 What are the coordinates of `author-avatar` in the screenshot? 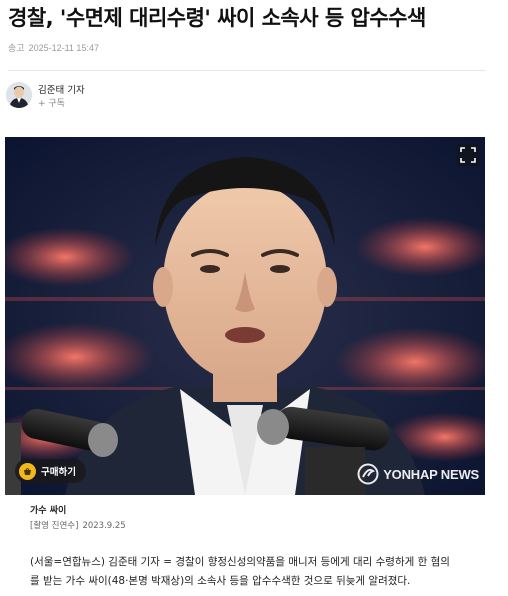 It's located at (19, 95).